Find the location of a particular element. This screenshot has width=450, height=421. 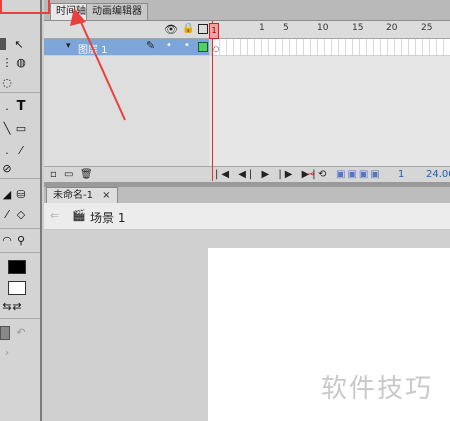

close-icon: × is located at coordinates (106, 195).